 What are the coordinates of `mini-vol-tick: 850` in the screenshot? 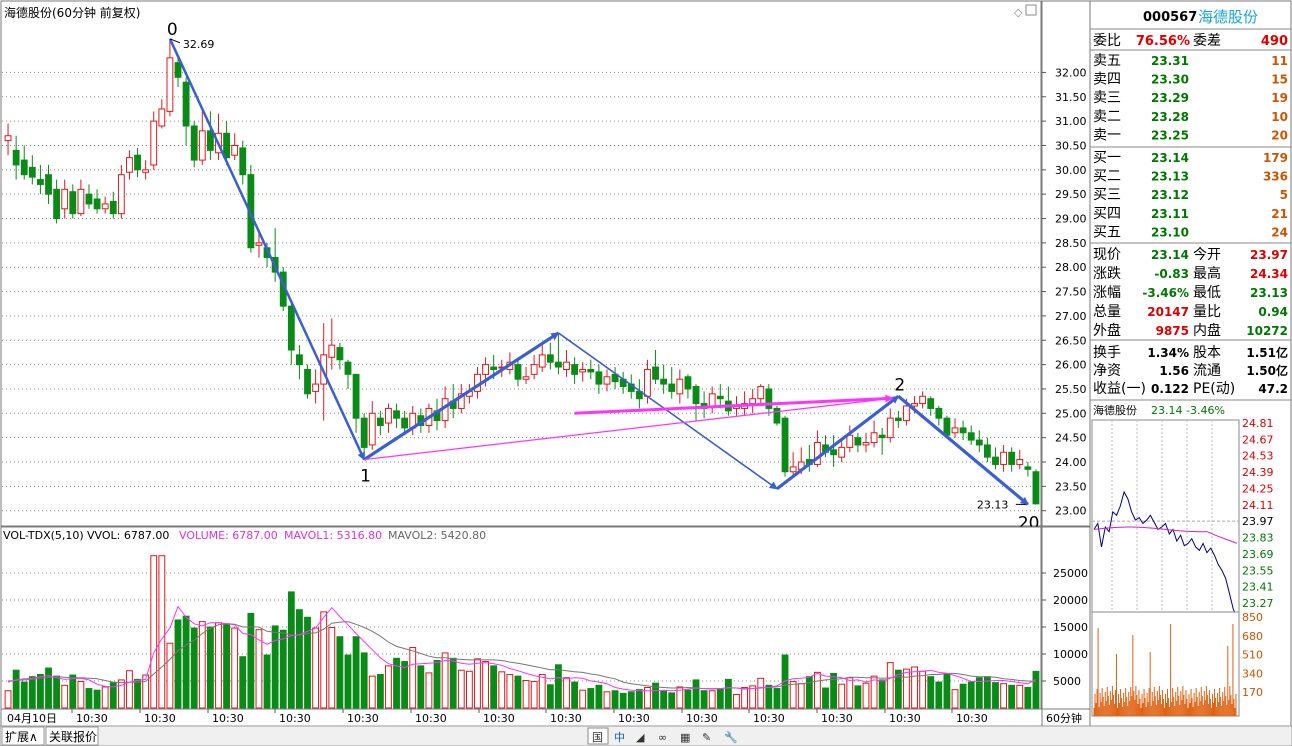 It's located at (1252, 617).